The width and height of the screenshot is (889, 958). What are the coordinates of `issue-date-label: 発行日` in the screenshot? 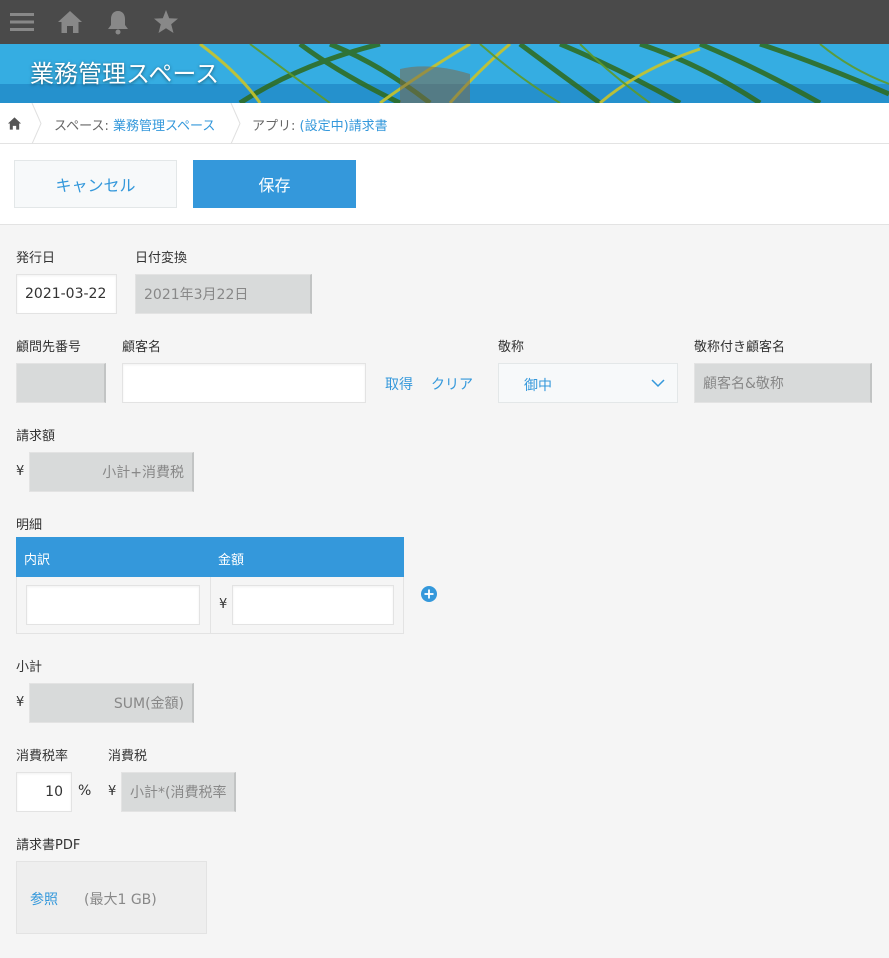 It's located at (36, 258).